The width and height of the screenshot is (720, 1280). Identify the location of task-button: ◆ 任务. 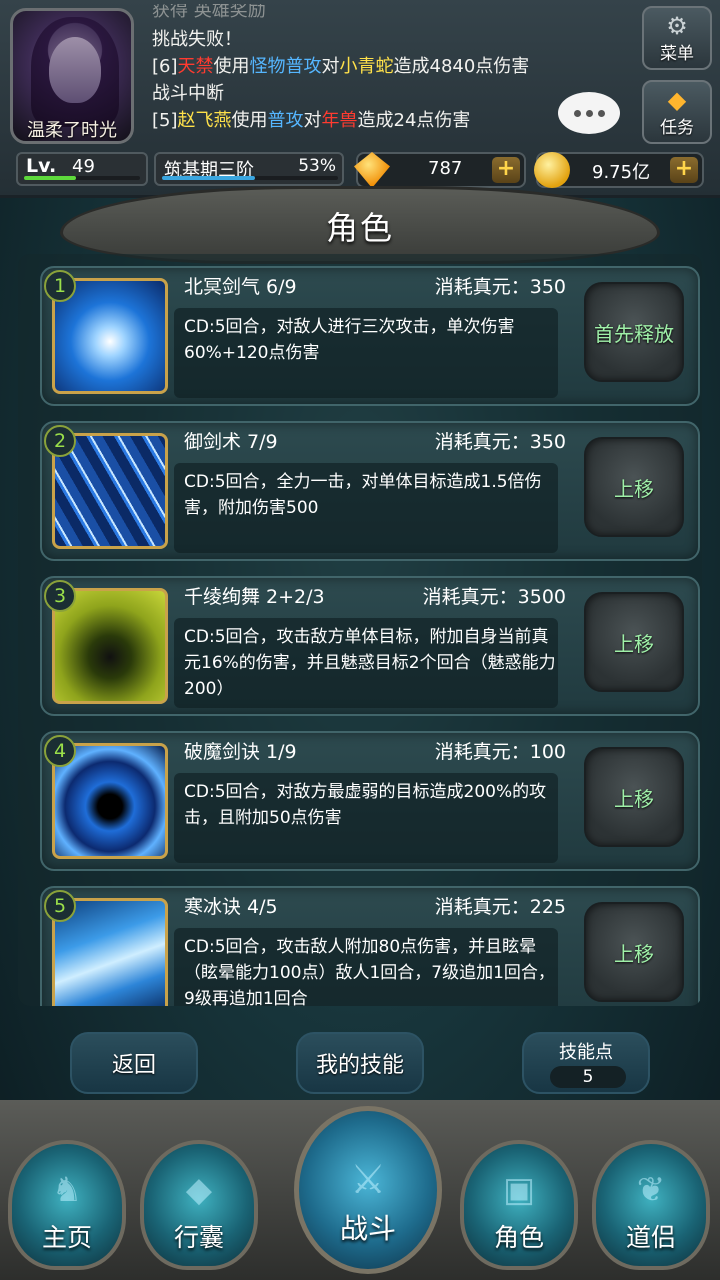
(677, 112).